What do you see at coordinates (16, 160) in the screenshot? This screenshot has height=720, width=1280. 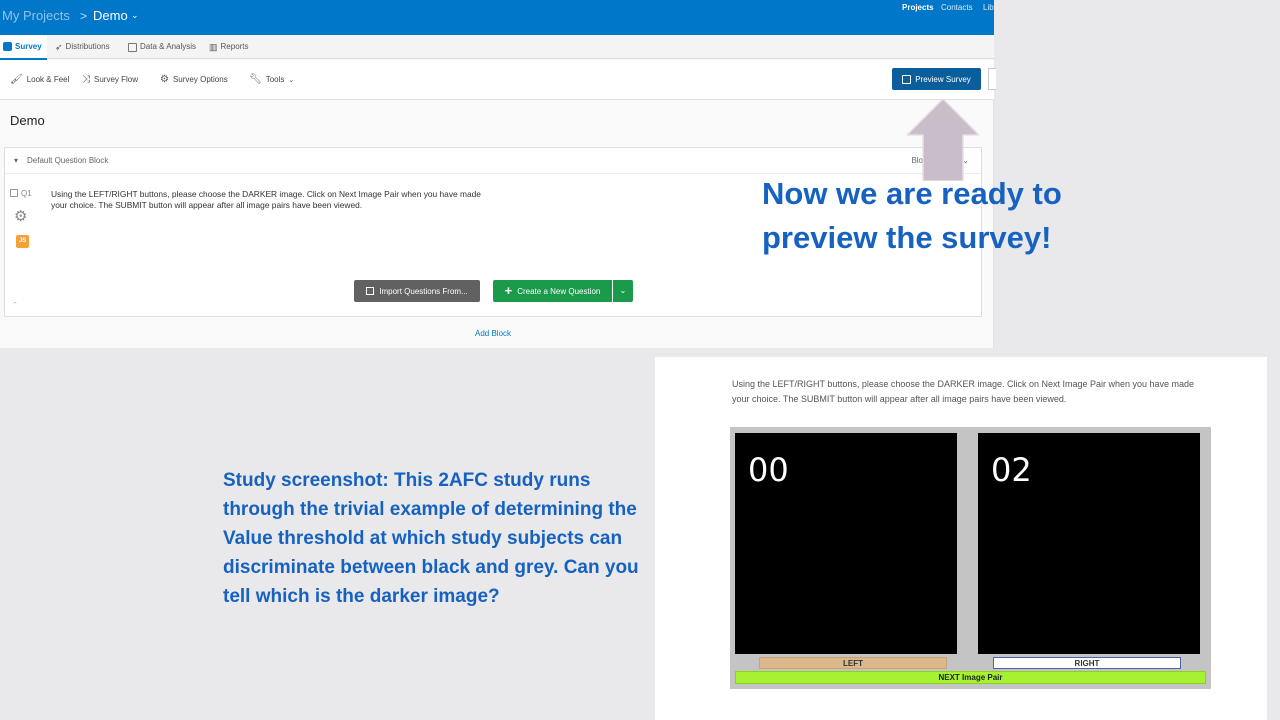 I see `caret-down-icon: ▾` at bounding box center [16, 160].